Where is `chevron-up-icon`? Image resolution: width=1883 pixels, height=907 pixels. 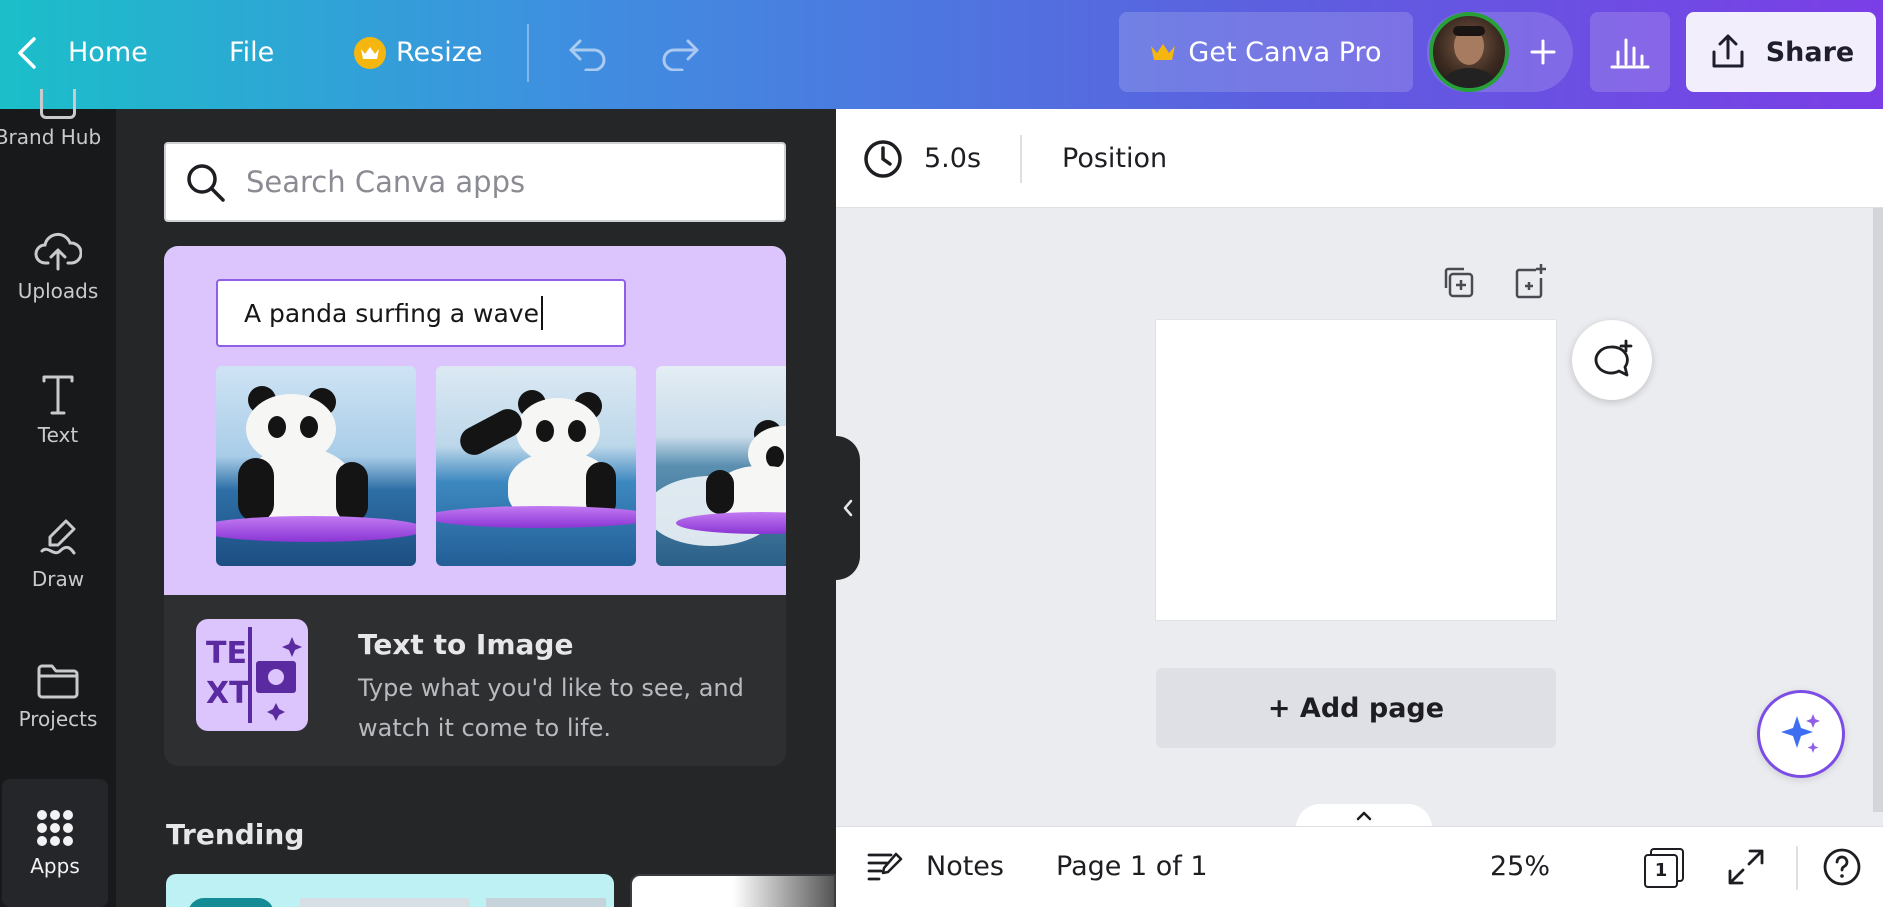
chevron-up-icon is located at coordinates (1364, 816).